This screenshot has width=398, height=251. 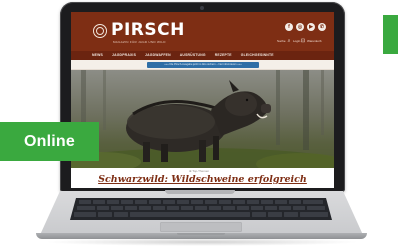 I want to click on facebook-icon: f, so click(x=289, y=27).